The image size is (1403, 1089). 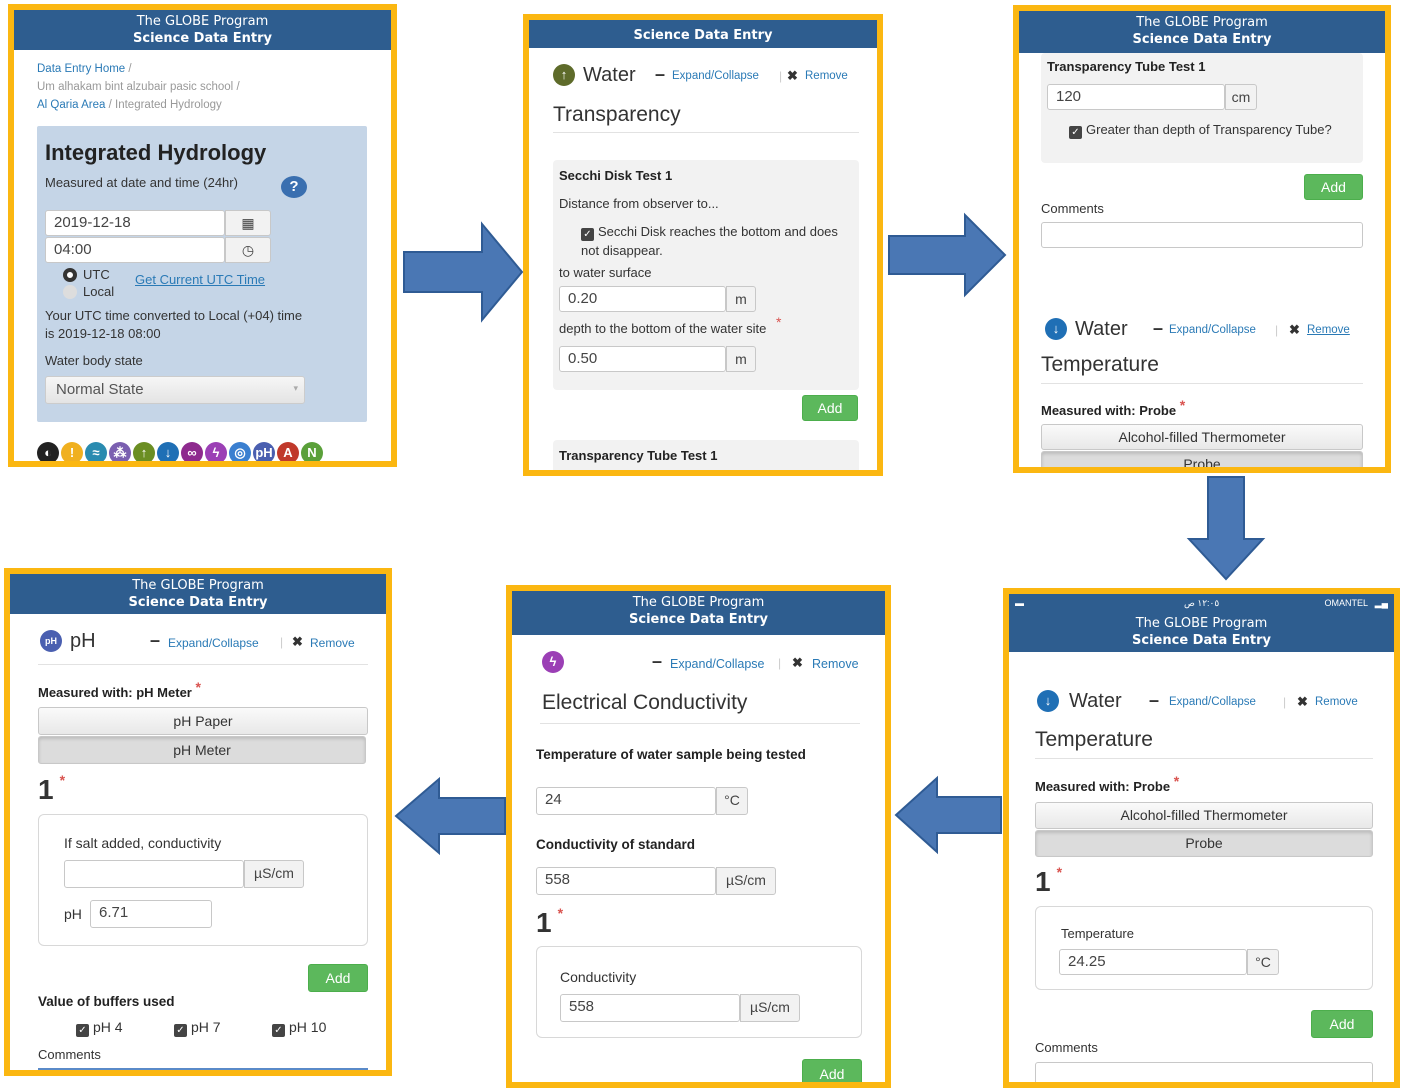 What do you see at coordinates (1019, 603) in the screenshot?
I see `battery-icon: ▬` at bounding box center [1019, 603].